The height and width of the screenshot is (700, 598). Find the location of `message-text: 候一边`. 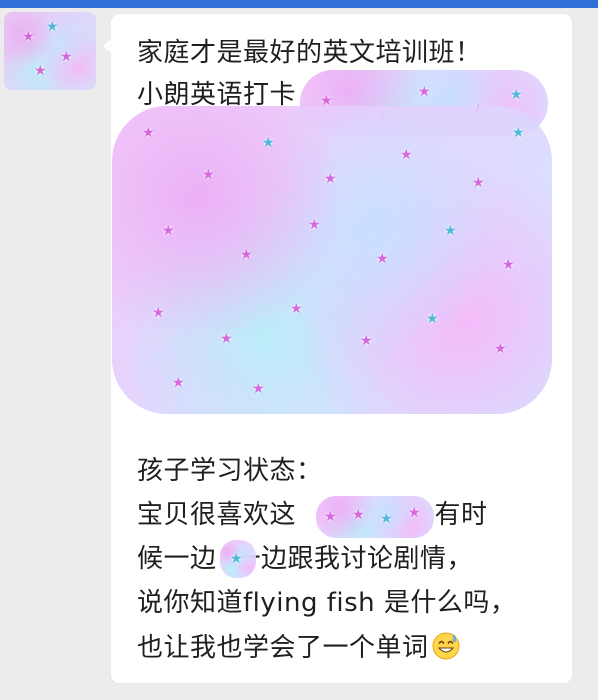

message-text: 候一边 is located at coordinates (177, 559).